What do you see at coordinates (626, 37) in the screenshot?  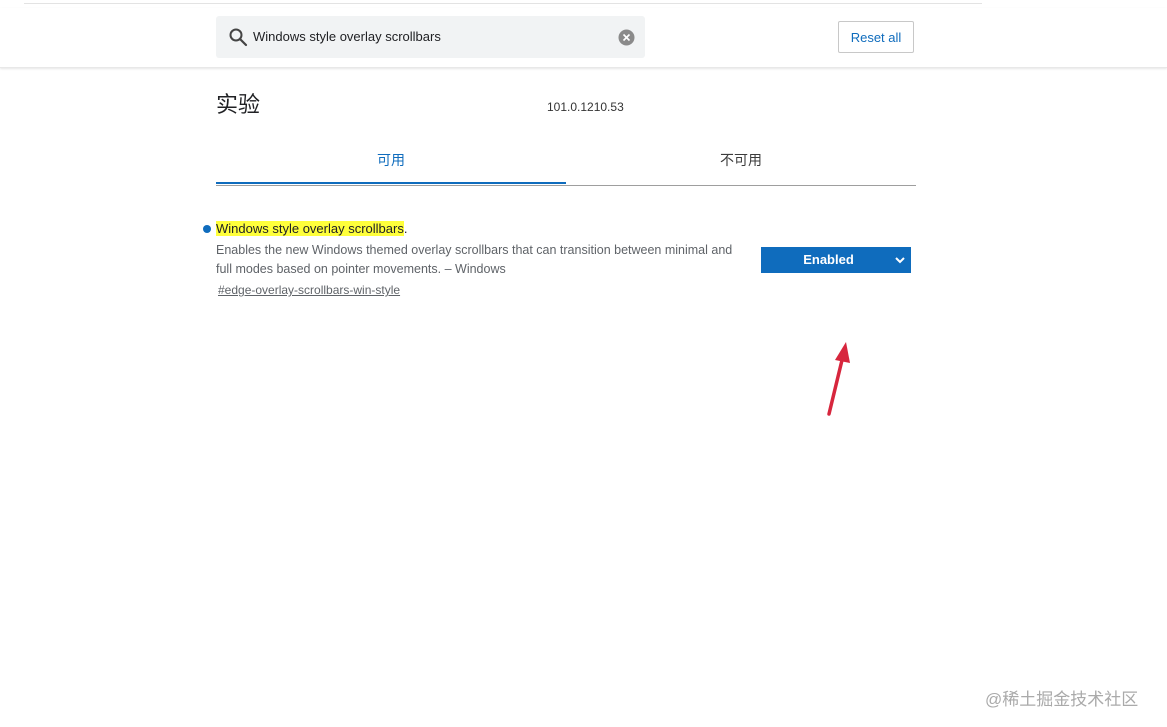 I see `clear-icon` at bounding box center [626, 37].